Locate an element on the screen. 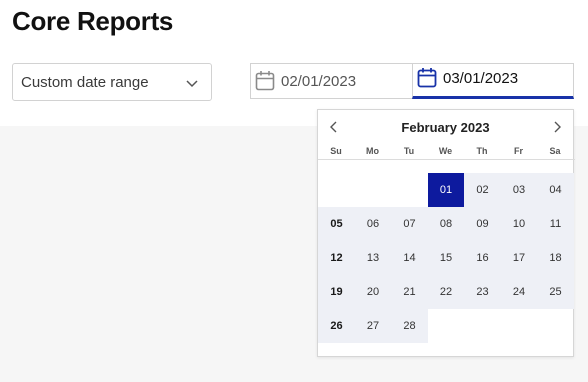 The image size is (588, 382). calendar-day: 11 is located at coordinates (555, 224).